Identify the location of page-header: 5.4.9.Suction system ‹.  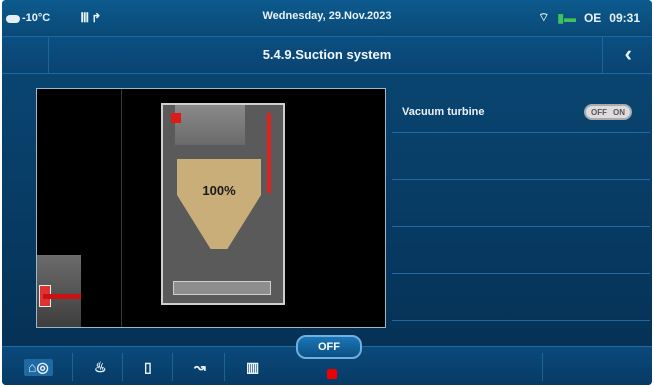
(327, 55).